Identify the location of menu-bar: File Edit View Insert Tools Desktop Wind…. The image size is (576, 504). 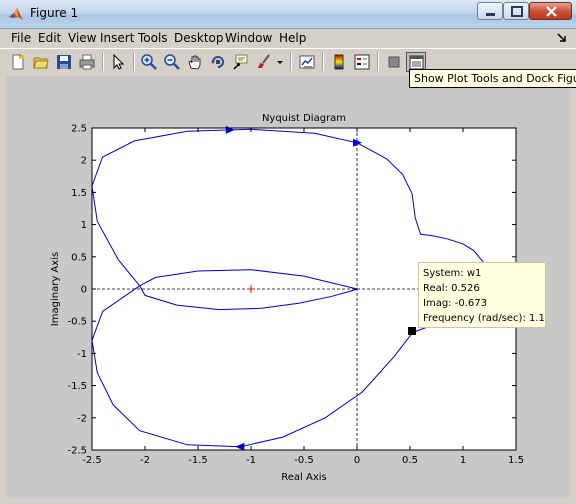
(288, 38).